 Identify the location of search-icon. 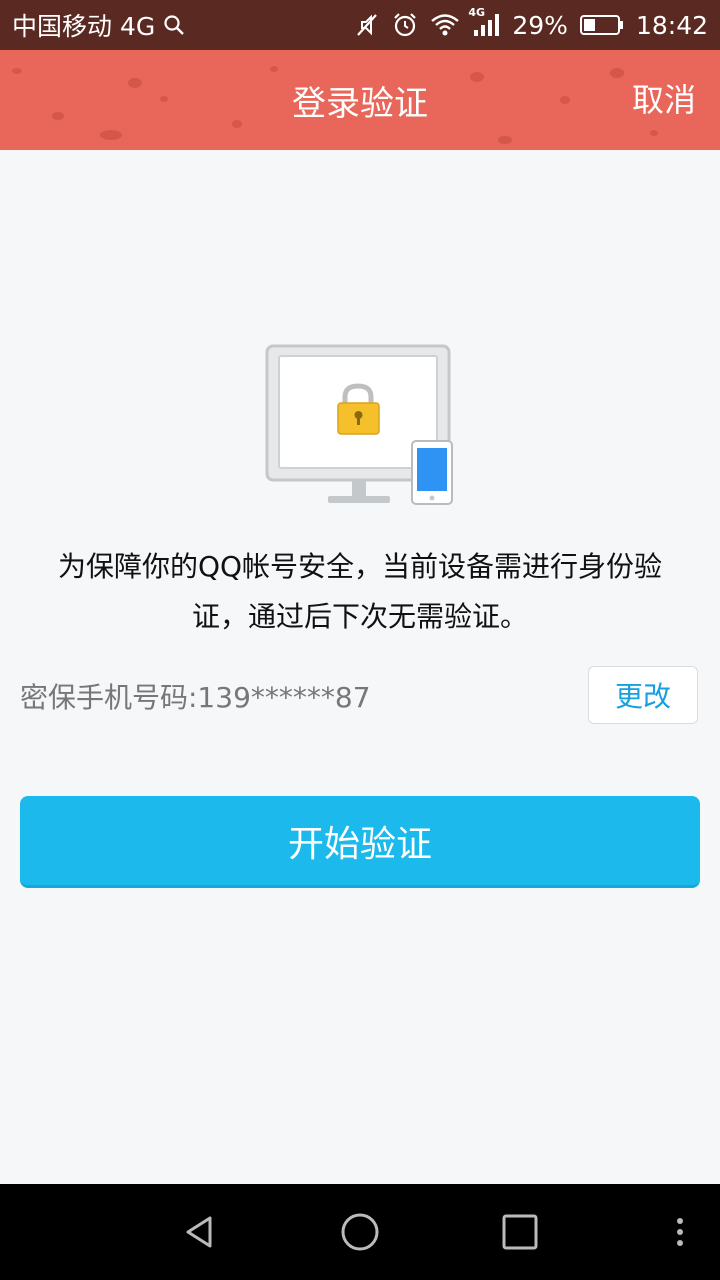
(174, 25).